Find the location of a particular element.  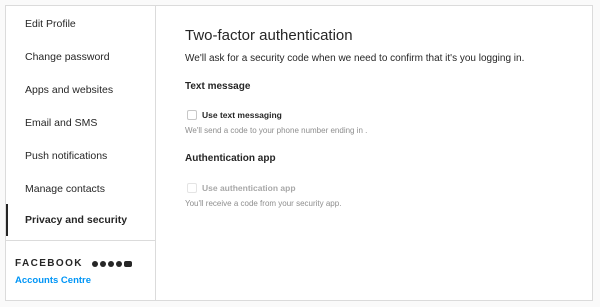

sidebar-item-change-password: Change password is located at coordinates (80, 57).